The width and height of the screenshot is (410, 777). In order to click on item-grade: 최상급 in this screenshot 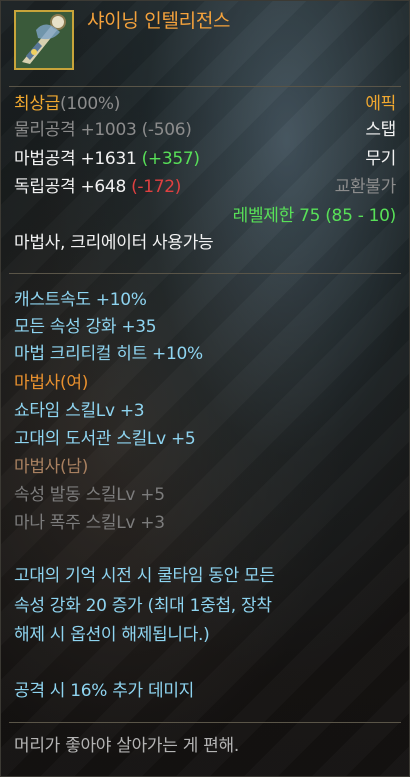, I will do `click(37, 104)`.